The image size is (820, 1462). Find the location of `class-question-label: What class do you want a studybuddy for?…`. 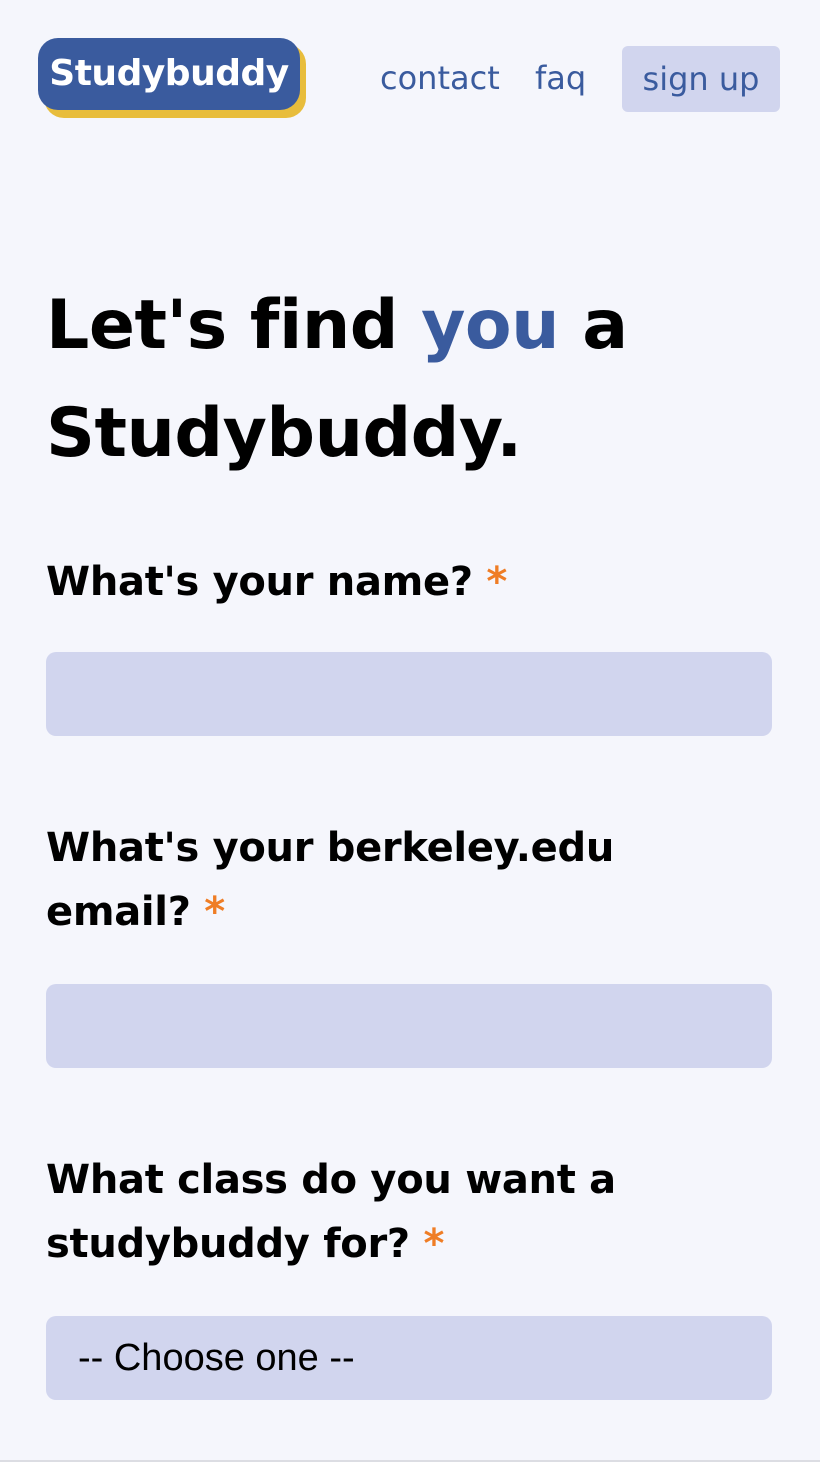

class-question-label: What class do you want a studybuddy for?… is located at coordinates (406, 1212).